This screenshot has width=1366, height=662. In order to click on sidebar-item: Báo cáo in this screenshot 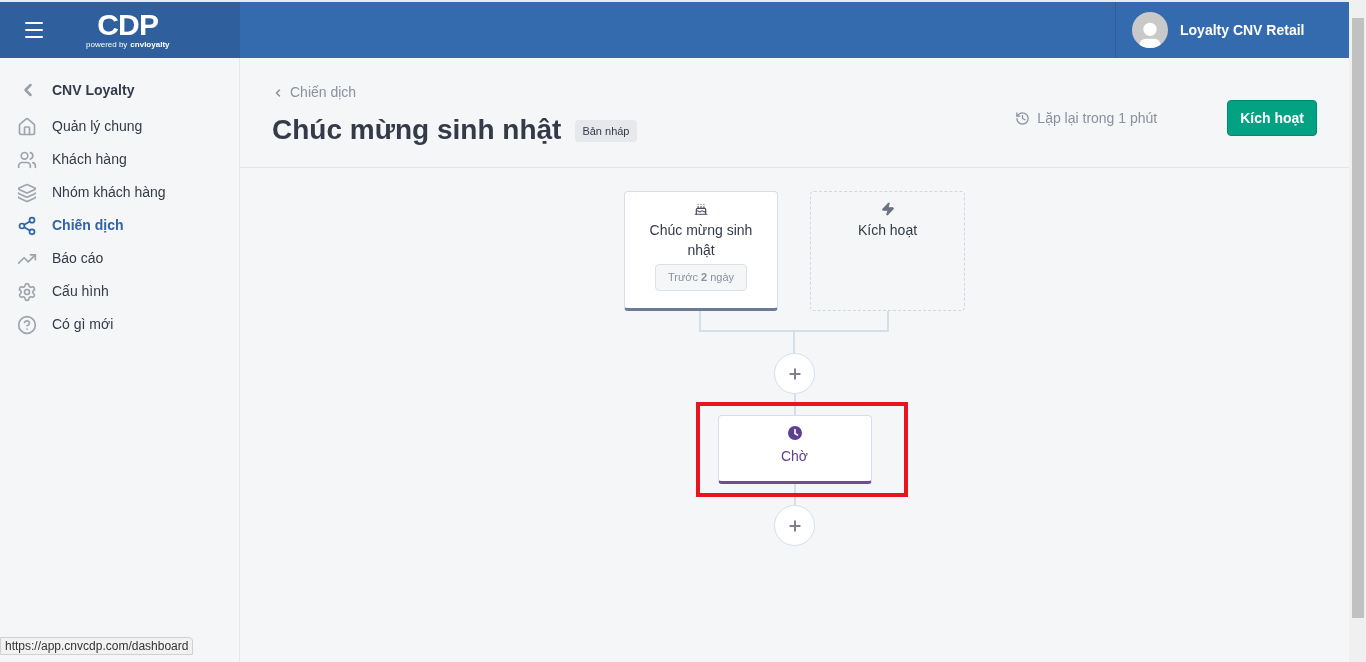, I will do `click(119, 258)`.